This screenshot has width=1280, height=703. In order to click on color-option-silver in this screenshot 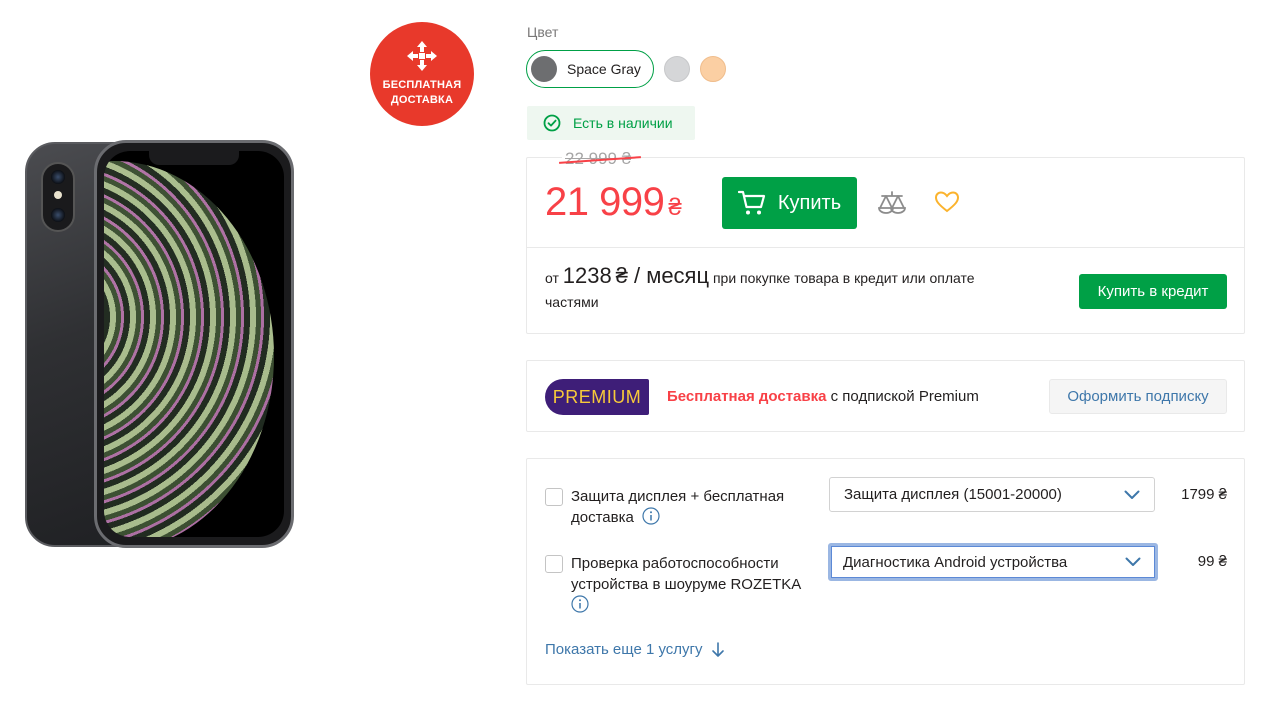, I will do `click(676, 69)`.